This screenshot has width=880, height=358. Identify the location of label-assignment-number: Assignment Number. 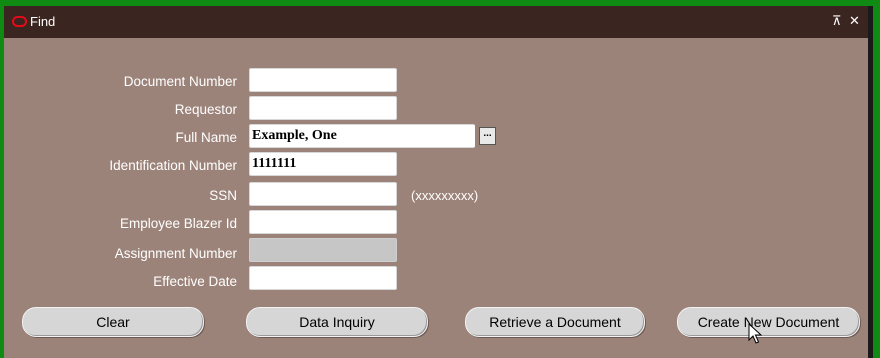
(175, 253).